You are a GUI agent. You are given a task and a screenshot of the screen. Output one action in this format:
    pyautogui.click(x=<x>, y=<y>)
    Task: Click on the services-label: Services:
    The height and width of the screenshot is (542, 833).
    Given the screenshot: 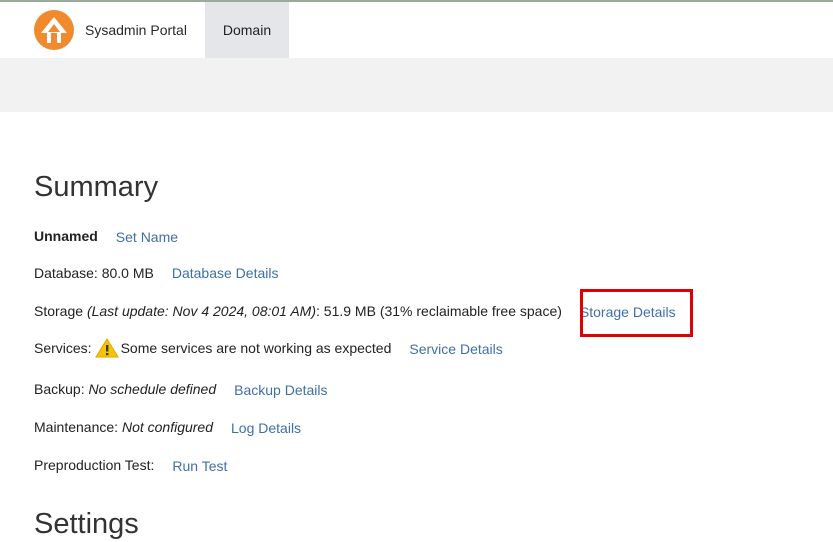 What is the action you would take?
    pyautogui.click(x=63, y=348)
    